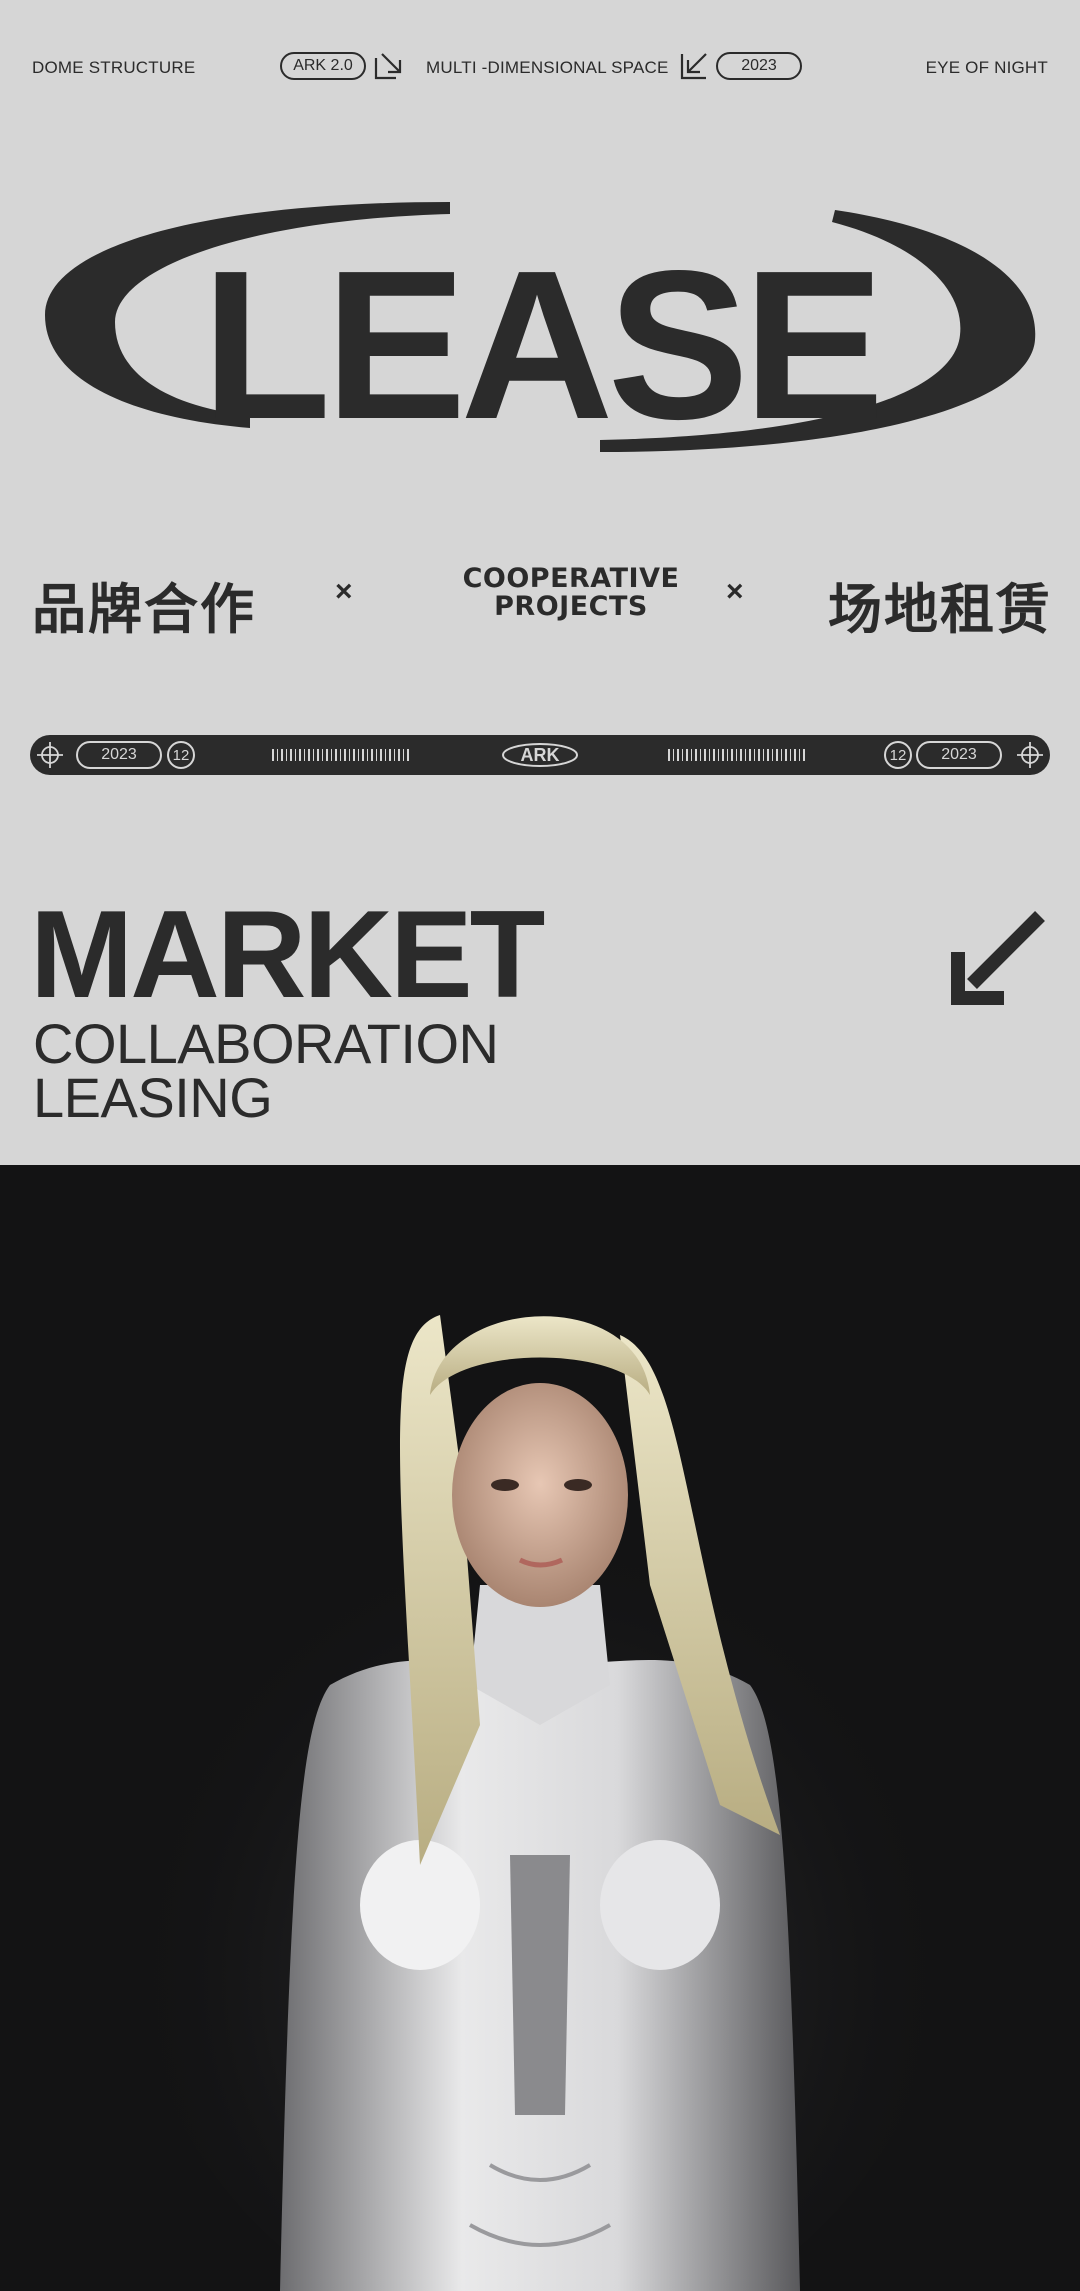 The width and height of the screenshot is (1080, 2291). What do you see at coordinates (571, 578) in the screenshot?
I see `coop-line-1: COOPERATIVE` at bounding box center [571, 578].